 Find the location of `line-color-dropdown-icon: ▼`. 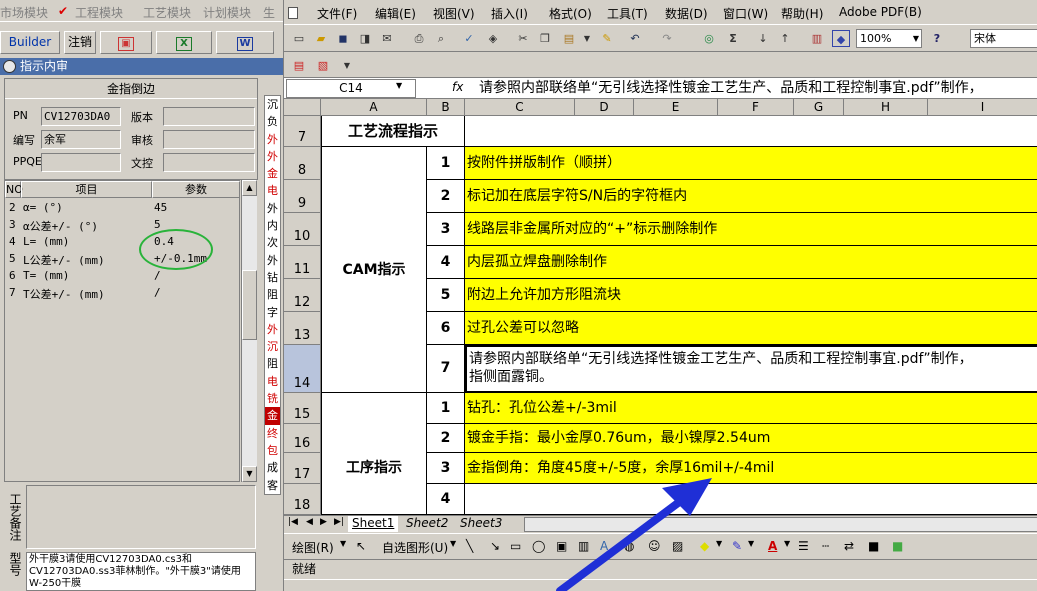

line-color-dropdown-icon: ▼ is located at coordinates (751, 543).